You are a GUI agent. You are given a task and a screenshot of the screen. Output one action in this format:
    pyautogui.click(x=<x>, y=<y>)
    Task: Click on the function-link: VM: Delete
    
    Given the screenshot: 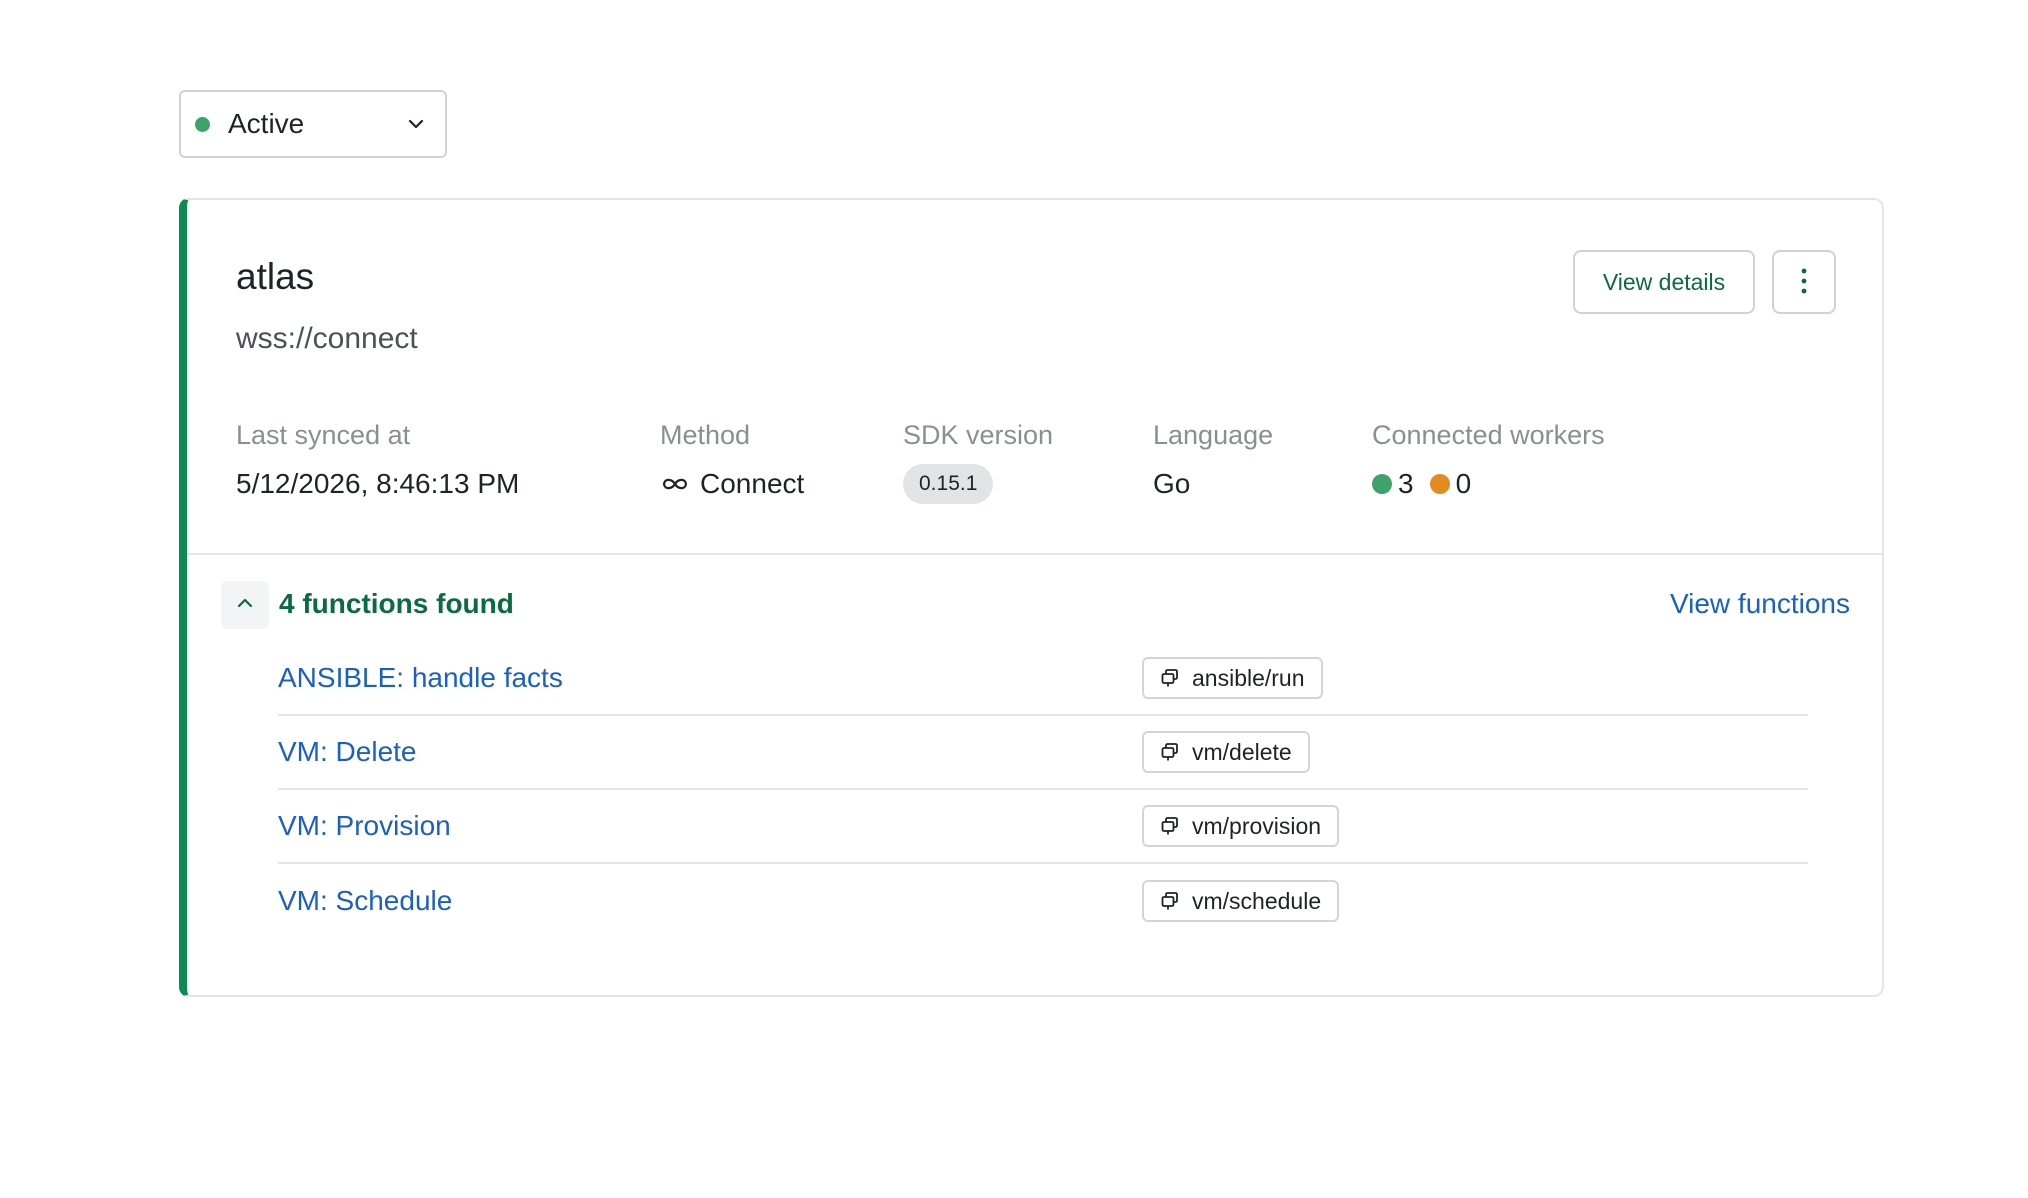 What is the action you would take?
    pyautogui.click(x=347, y=752)
    